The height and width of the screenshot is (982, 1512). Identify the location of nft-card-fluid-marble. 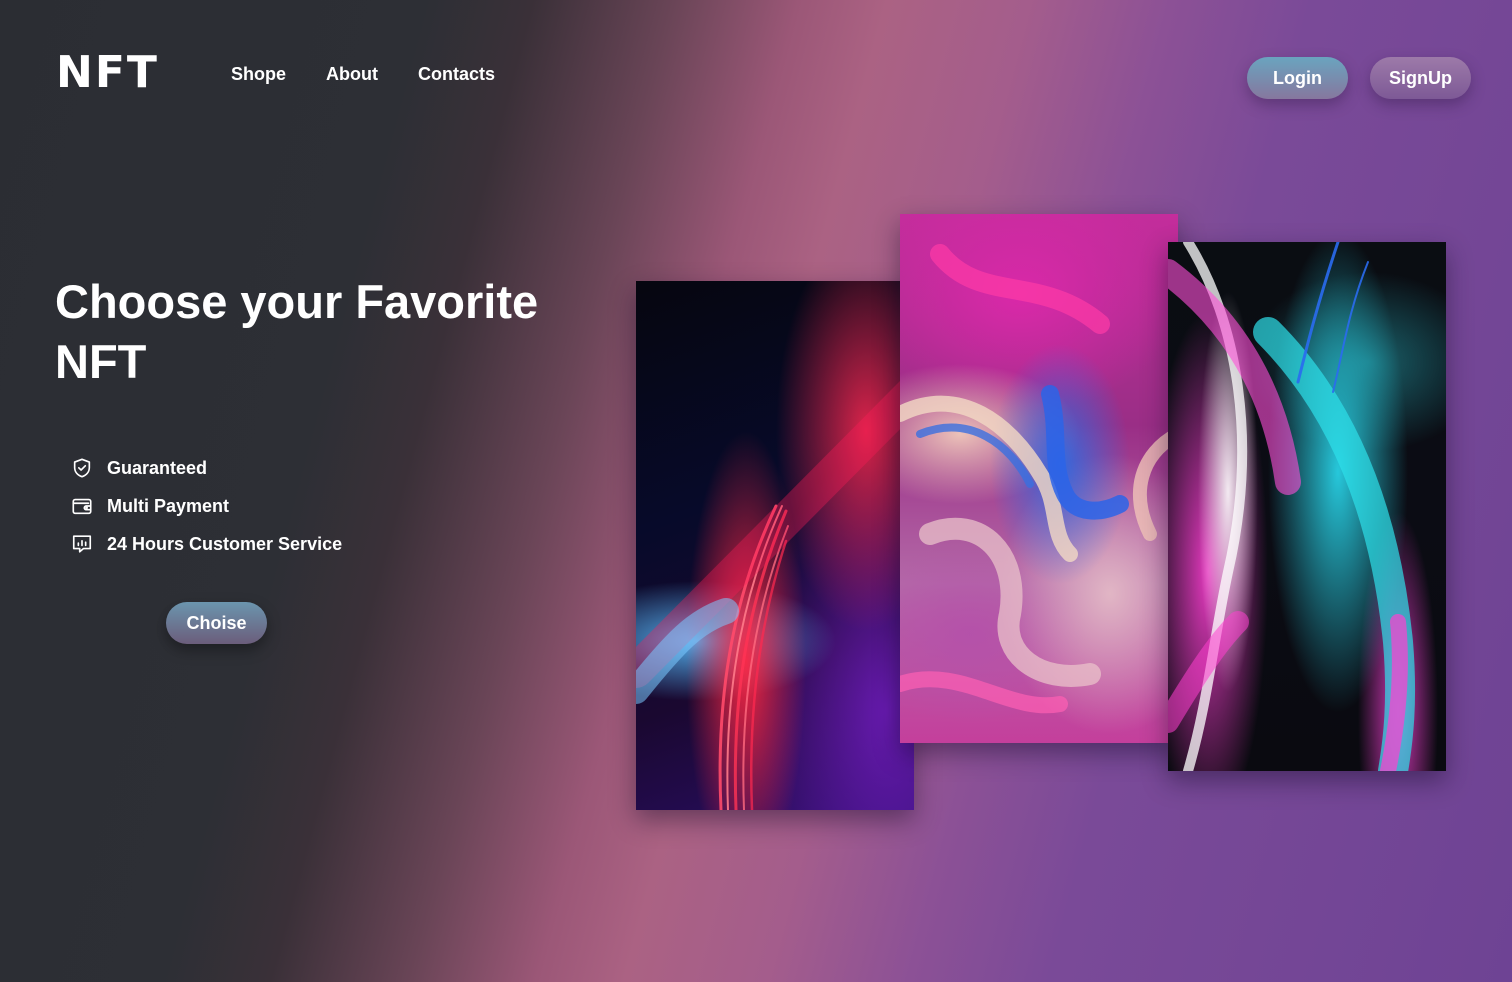
(1039, 478).